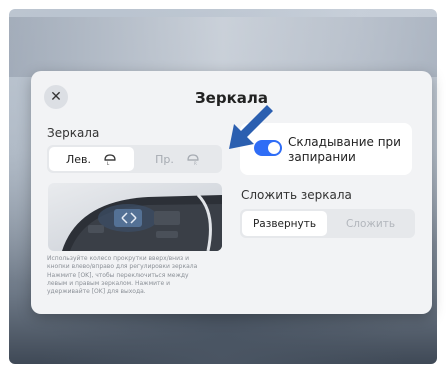  What do you see at coordinates (135, 217) in the screenshot?
I see `steering-wheel-image` at bounding box center [135, 217].